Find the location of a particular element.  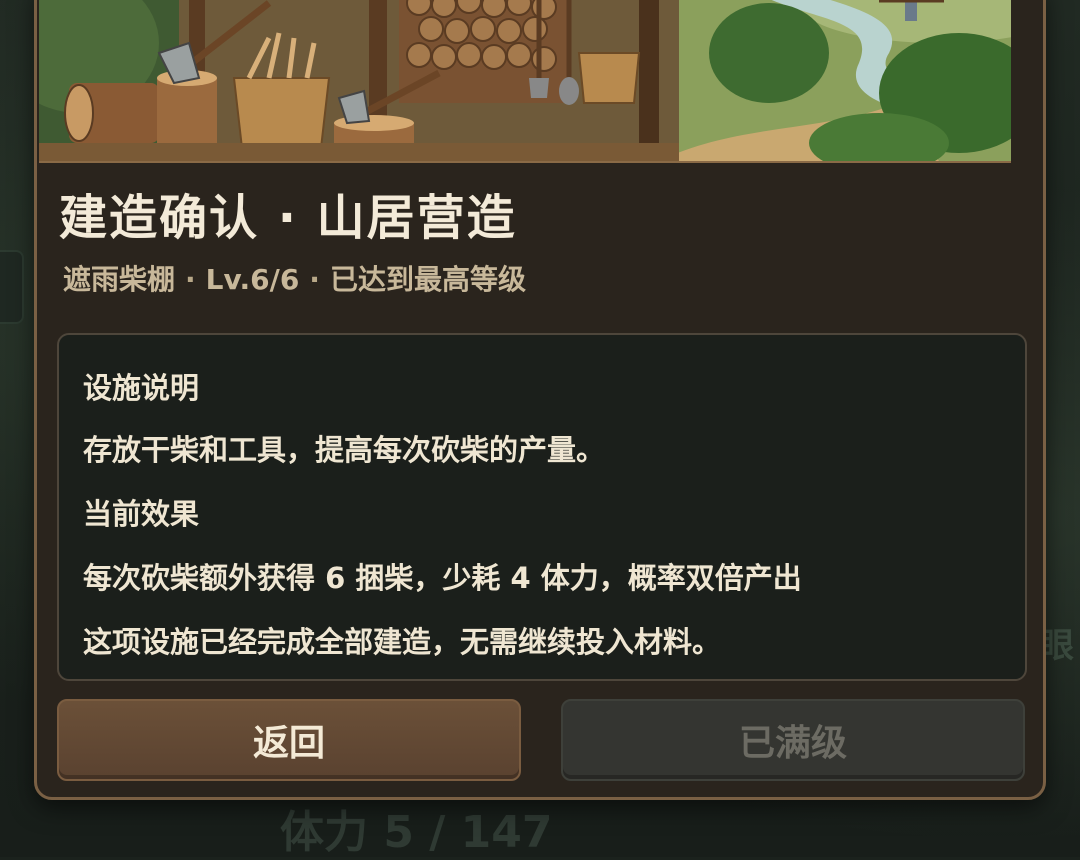

completion-note: 这项设施已经完成全部建造，无需继续投入材料。 is located at coordinates (402, 642).